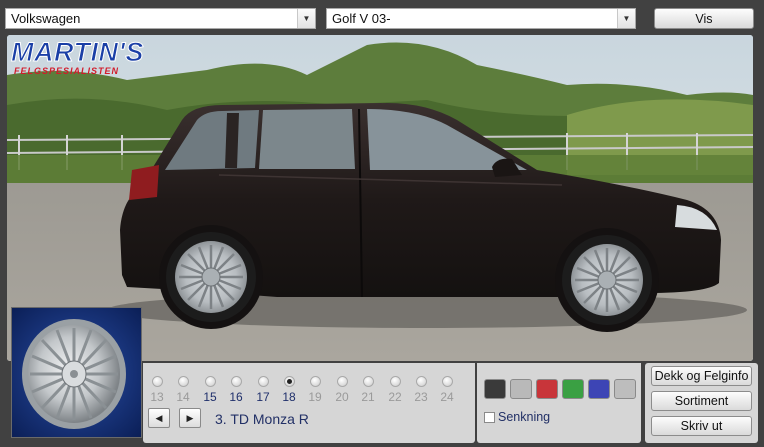 The width and height of the screenshot is (764, 447). What do you see at coordinates (701, 426) in the screenshot?
I see `print-button: Skriv ut` at bounding box center [701, 426].